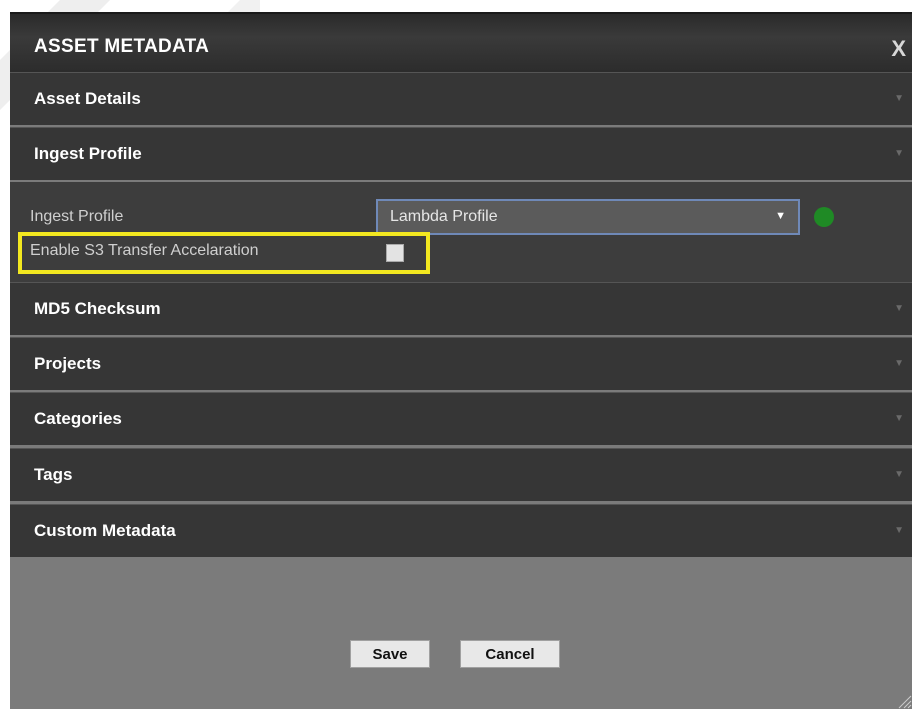 The image size is (912, 709). Describe the element at coordinates (461, 418) in the screenshot. I see `section-categories: Categories ▼` at that location.